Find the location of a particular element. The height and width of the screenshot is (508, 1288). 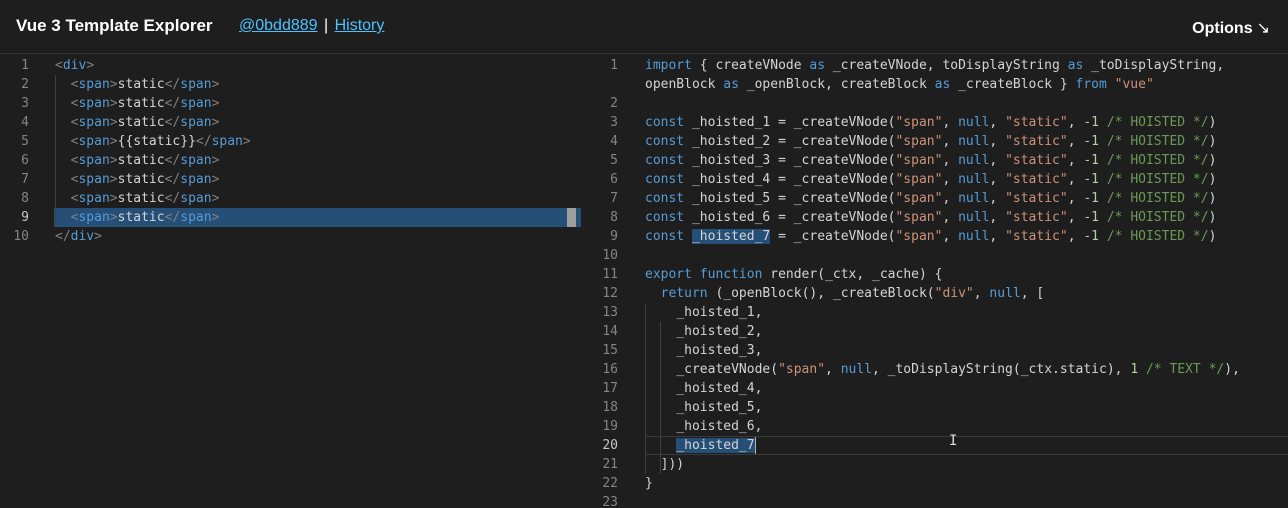

line-number: 14 is located at coordinates (610, 331).